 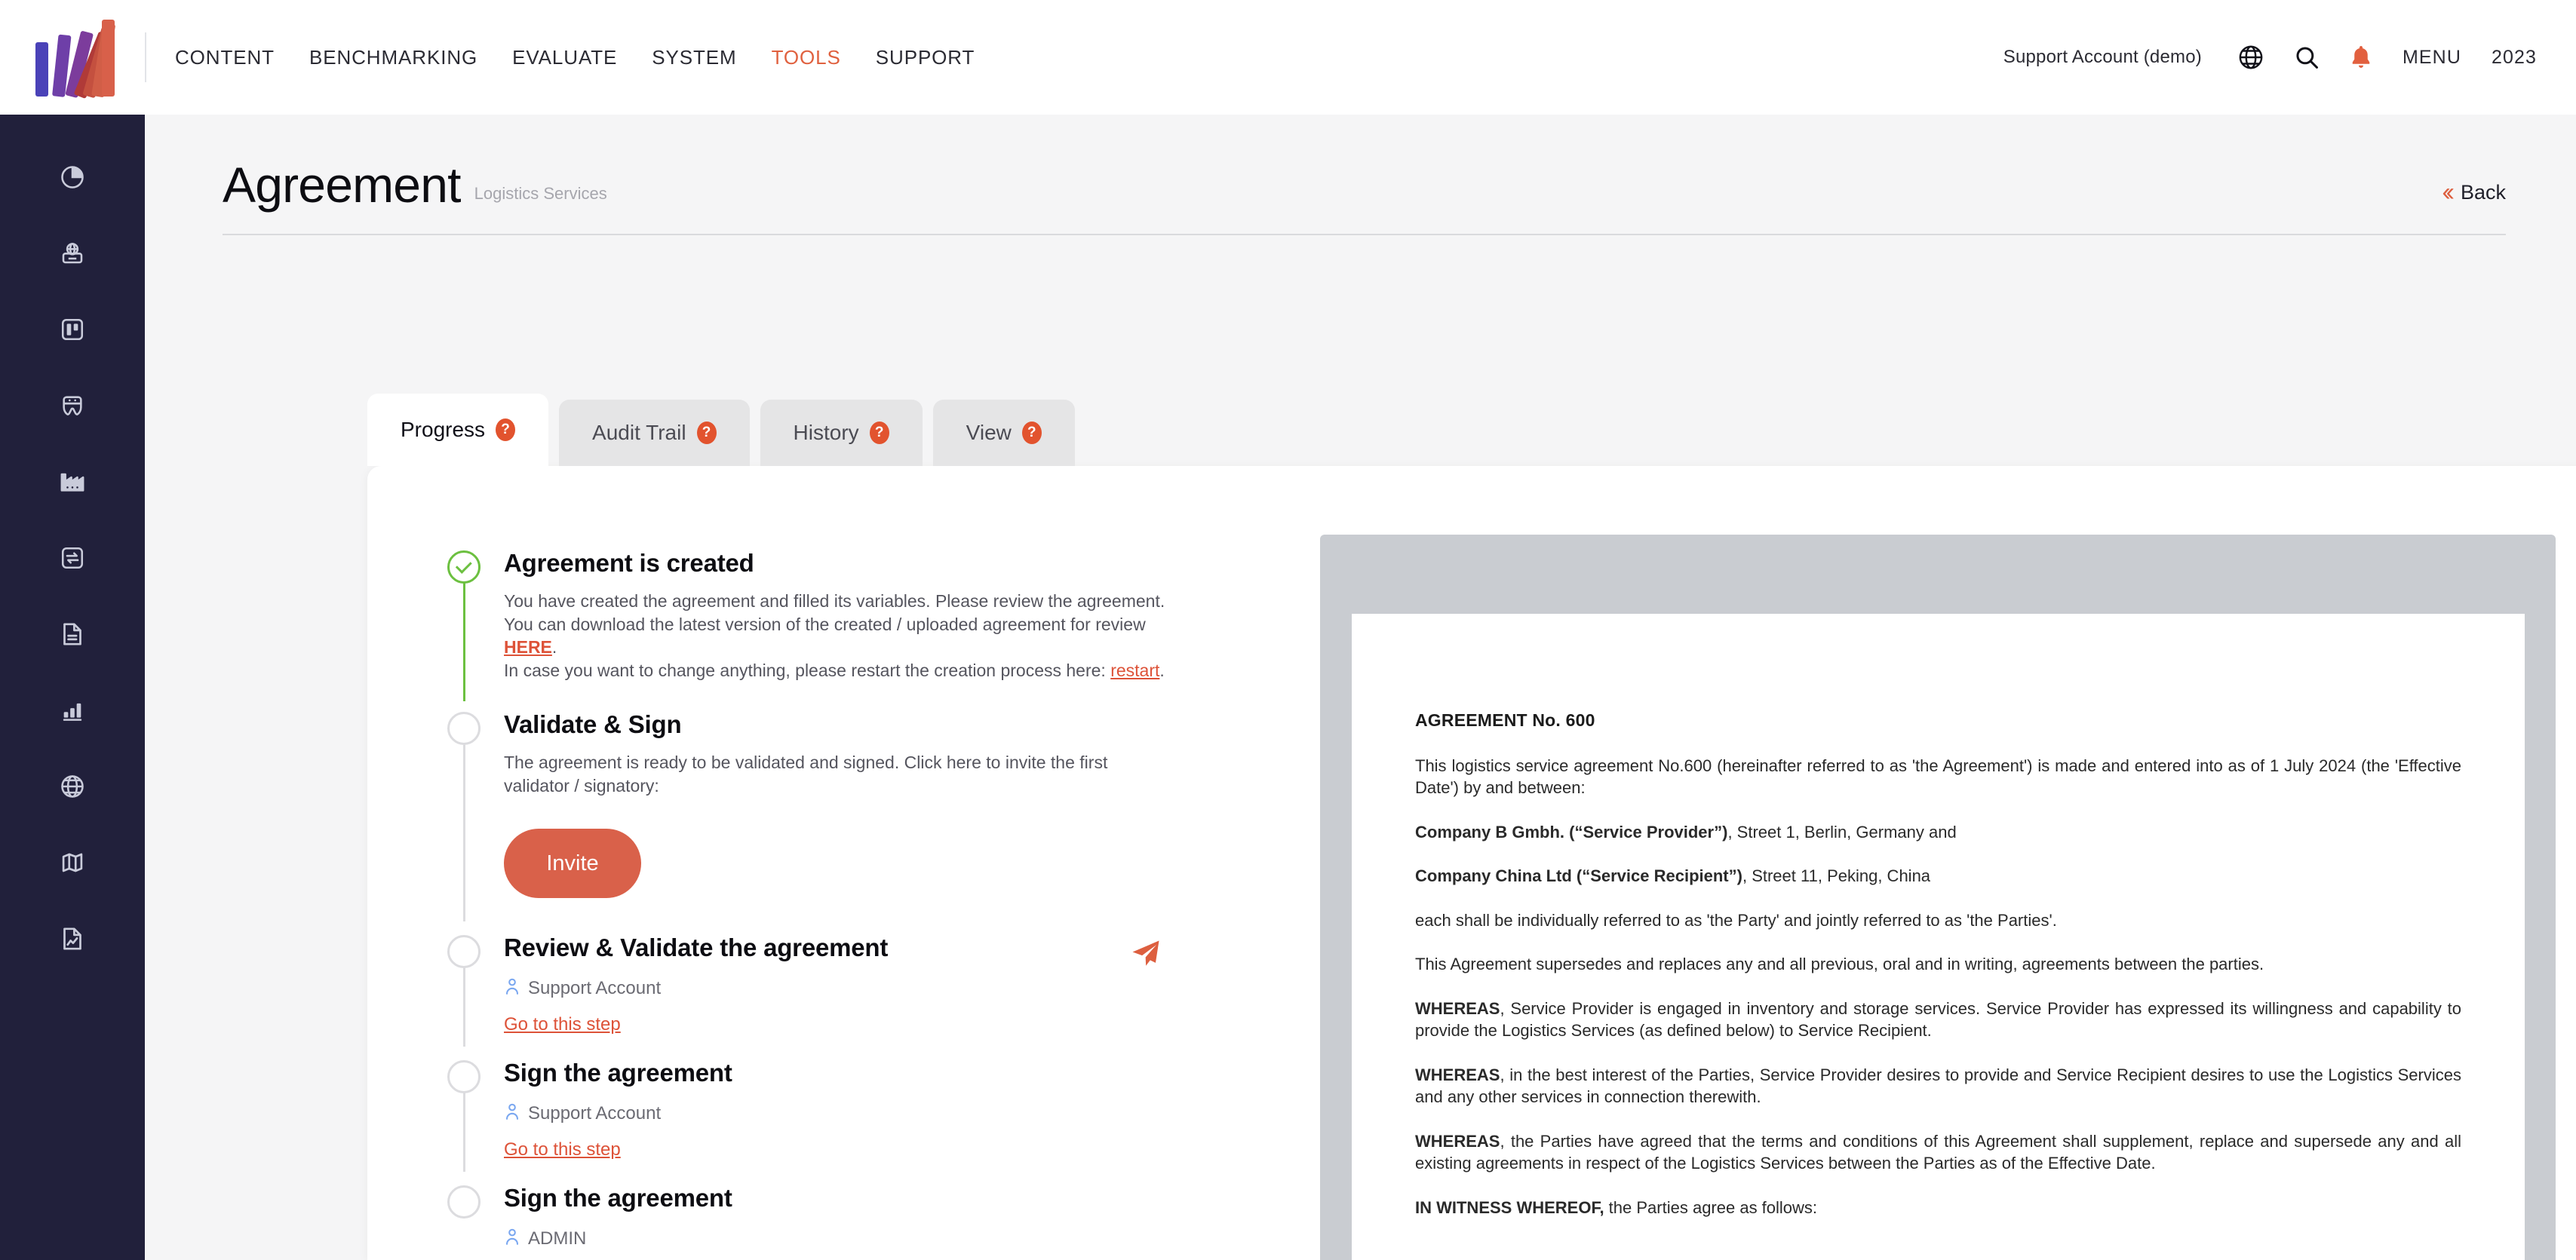 What do you see at coordinates (225, 57) in the screenshot?
I see `nav-item-content: CONTENT` at bounding box center [225, 57].